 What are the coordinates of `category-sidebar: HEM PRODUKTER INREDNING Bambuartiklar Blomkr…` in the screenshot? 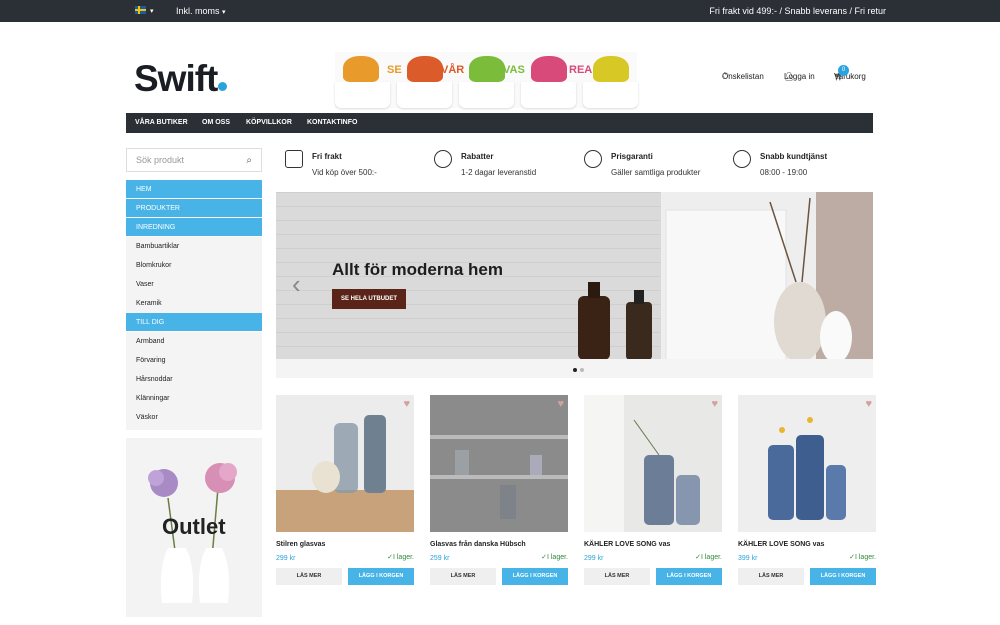 It's located at (194, 305).